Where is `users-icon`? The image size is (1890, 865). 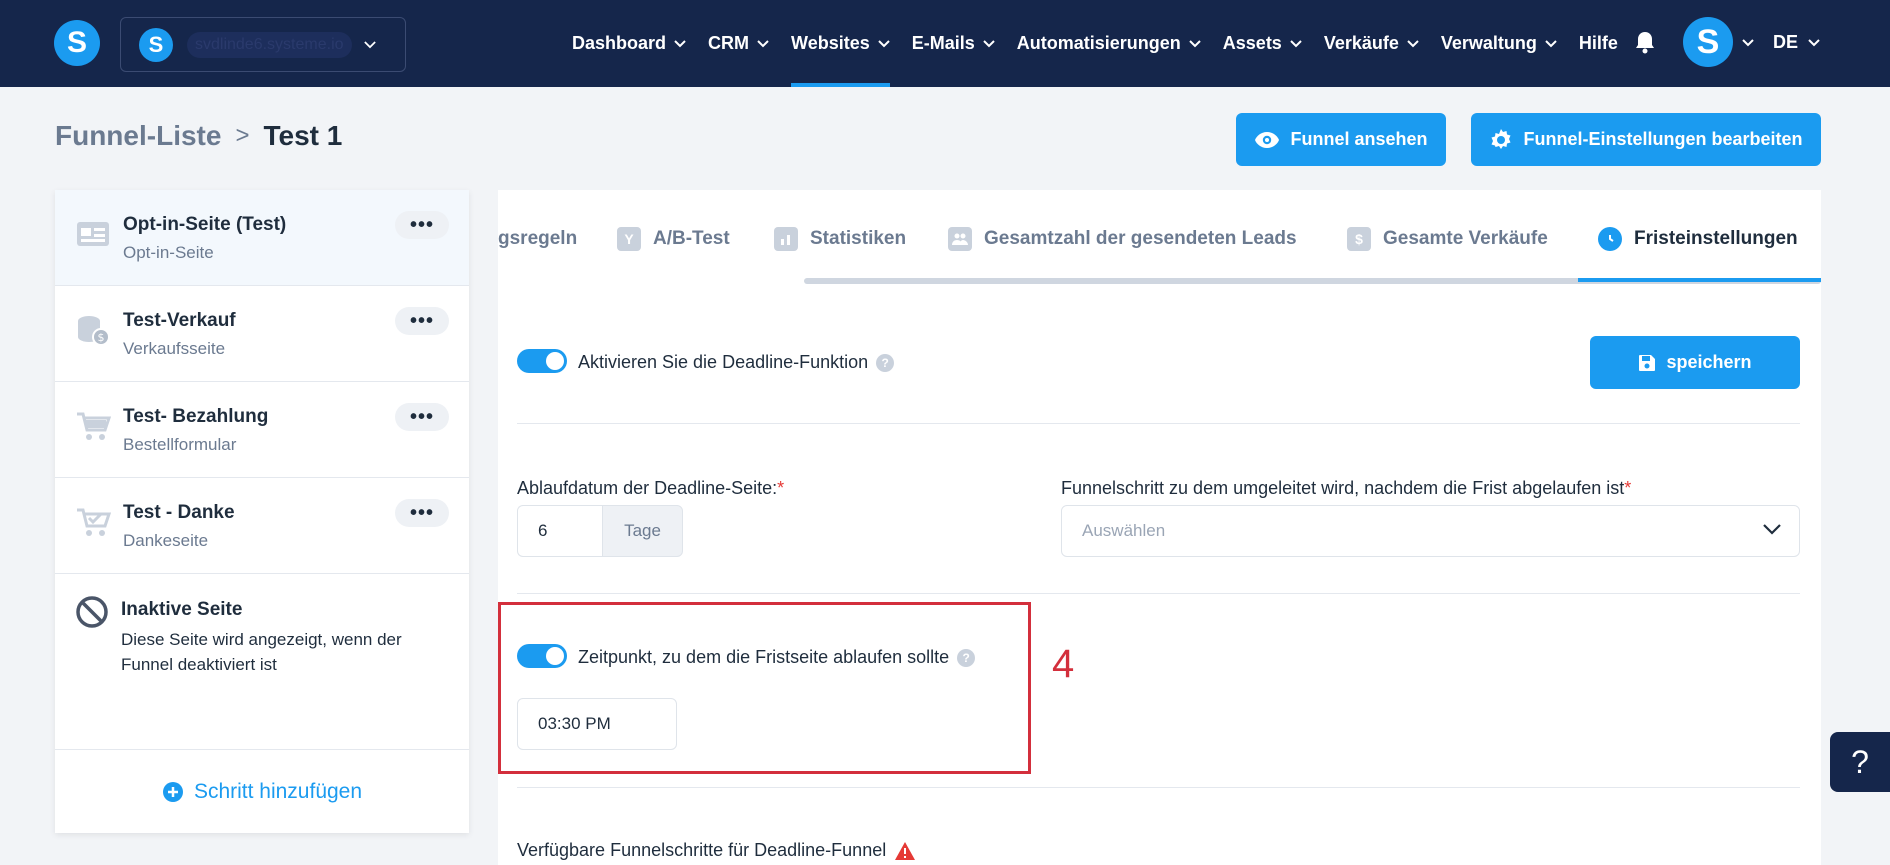 users-icon is located at coordinates (960, 239).